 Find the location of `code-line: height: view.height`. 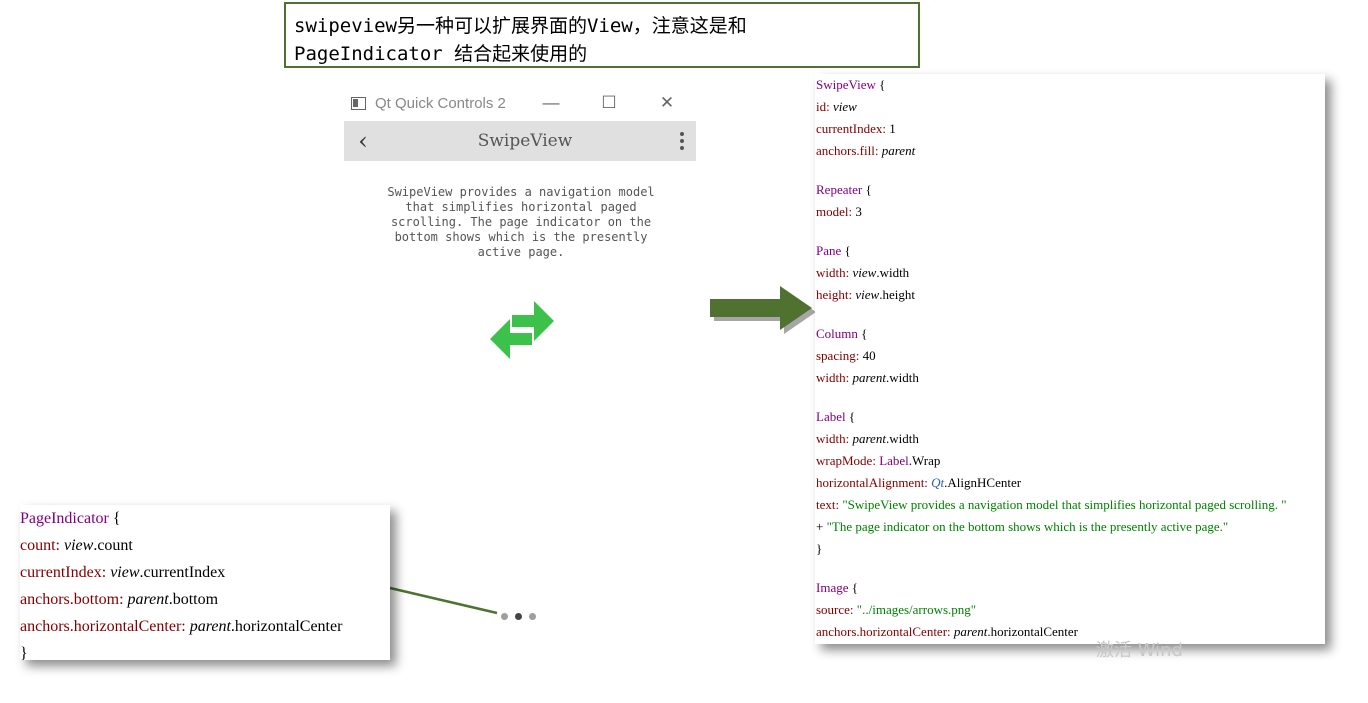

code-line: height: view.height is located at coordinates (865, 294).